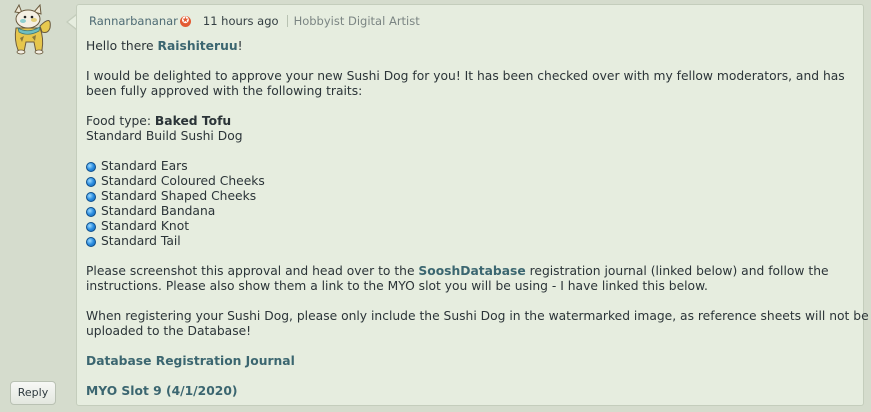  What do you see at coordinates (185, 21) in the screenshot?
I see `badge-icon: ✪` at bounding box center [185, 21].